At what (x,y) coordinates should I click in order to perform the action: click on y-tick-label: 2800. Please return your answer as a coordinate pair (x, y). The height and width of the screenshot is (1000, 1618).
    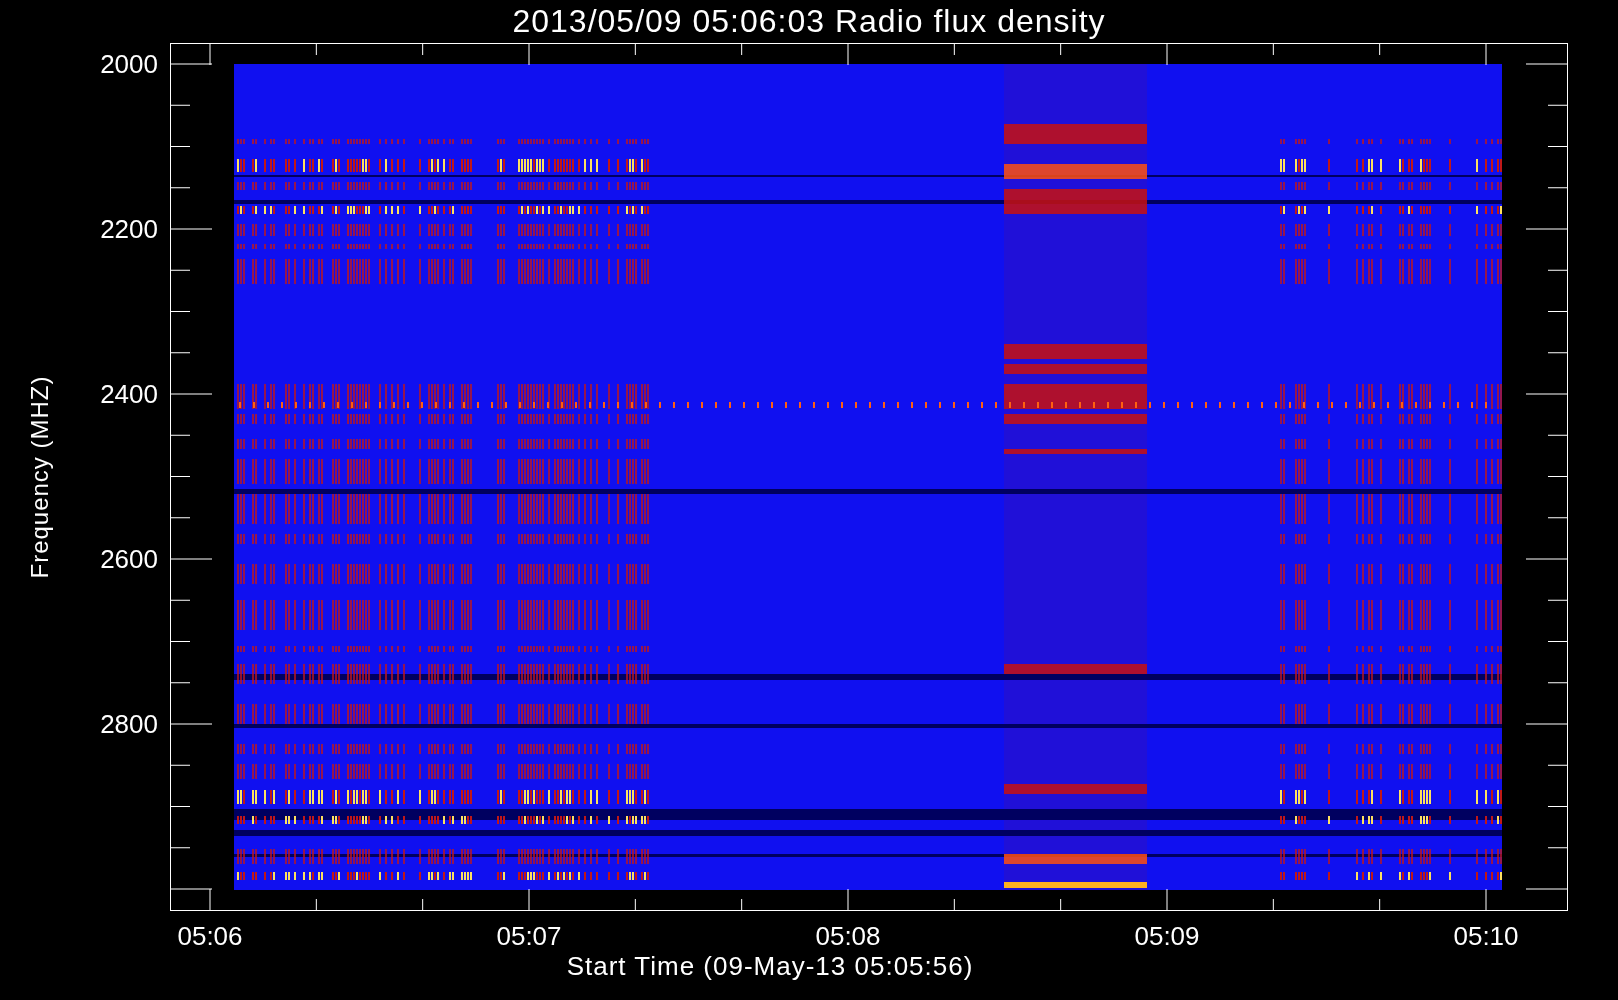
    Looking at the image, I should click on (129, 724).